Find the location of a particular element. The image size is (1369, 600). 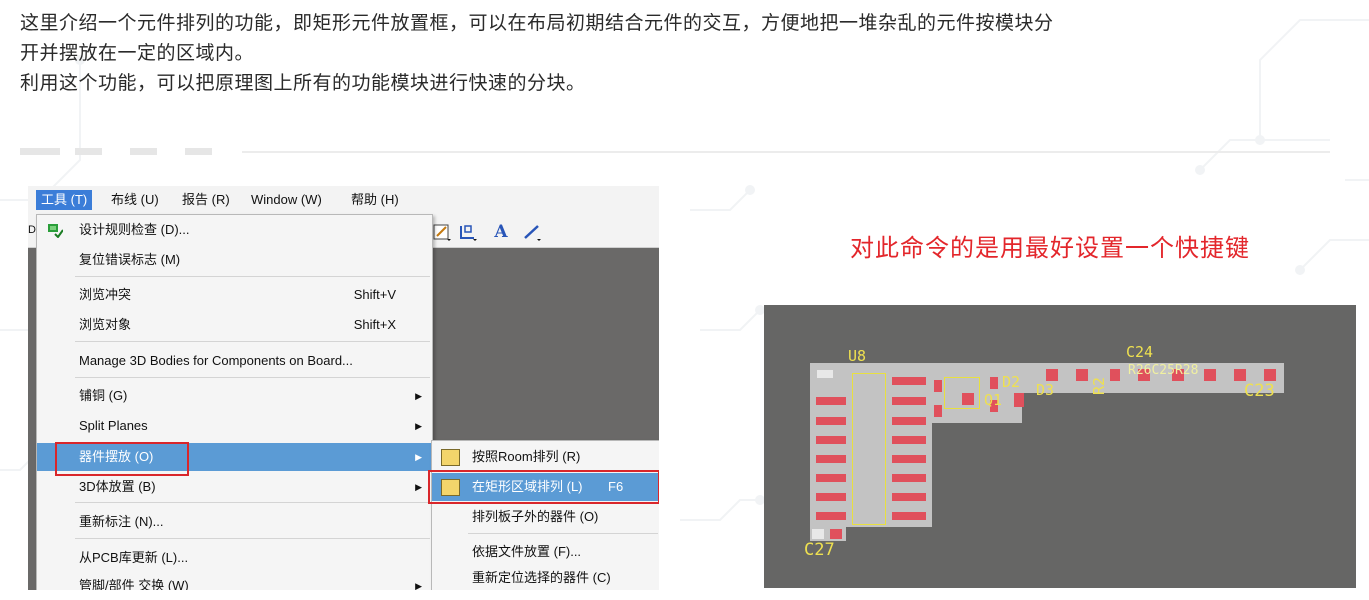

menu-label: 复位错误标志 (M) is located at coordinates (130, 259).